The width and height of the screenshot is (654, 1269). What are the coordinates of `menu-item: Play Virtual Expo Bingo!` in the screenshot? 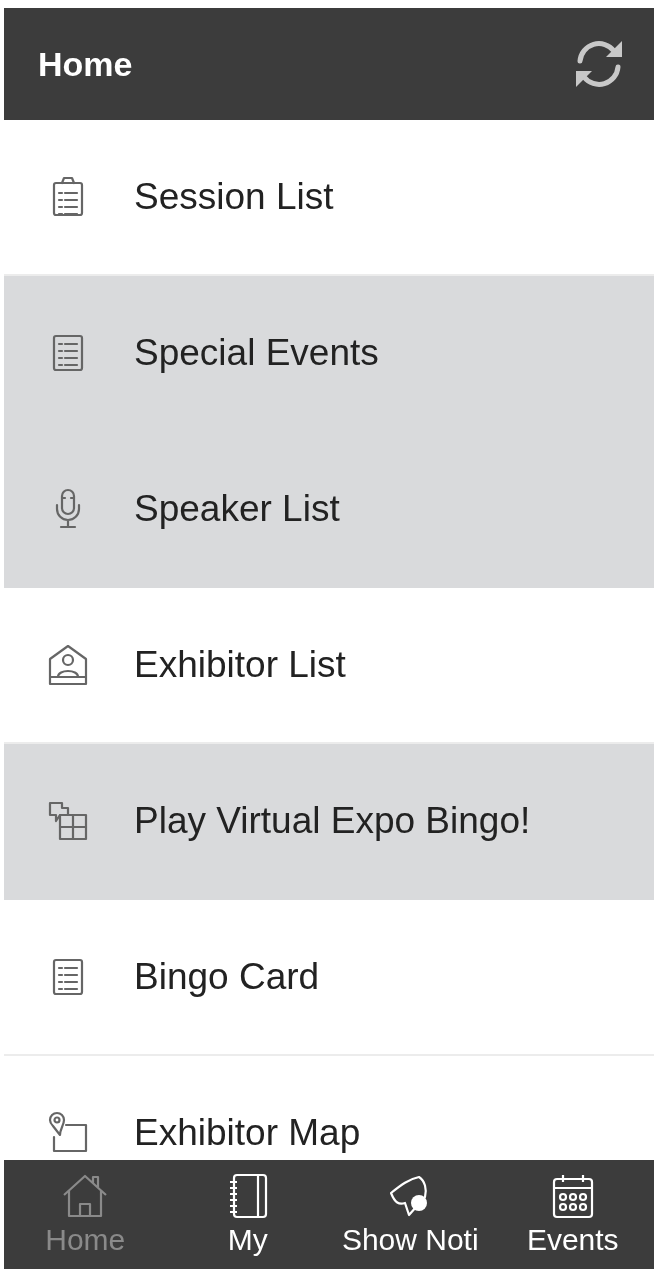 It's located at (329, 822).